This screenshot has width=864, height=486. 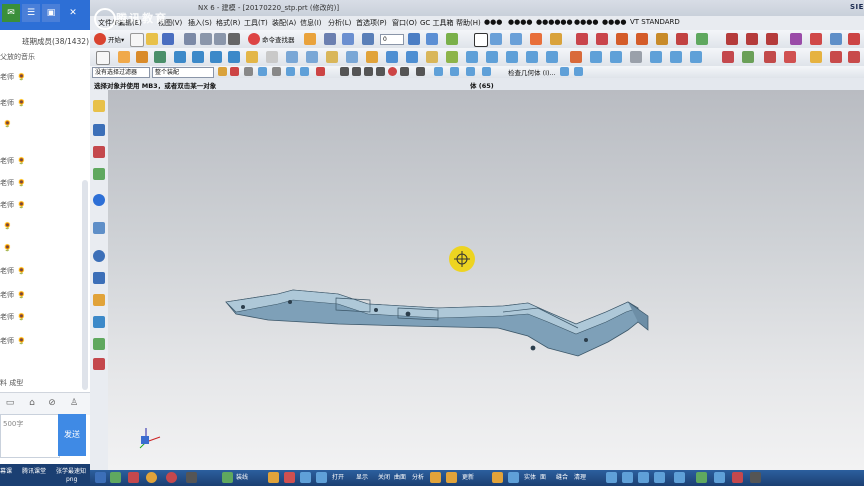 What do you see at coordinates (216, 57) in the screenshot?
I see `bend-icon` at bounding box center [216, 57].